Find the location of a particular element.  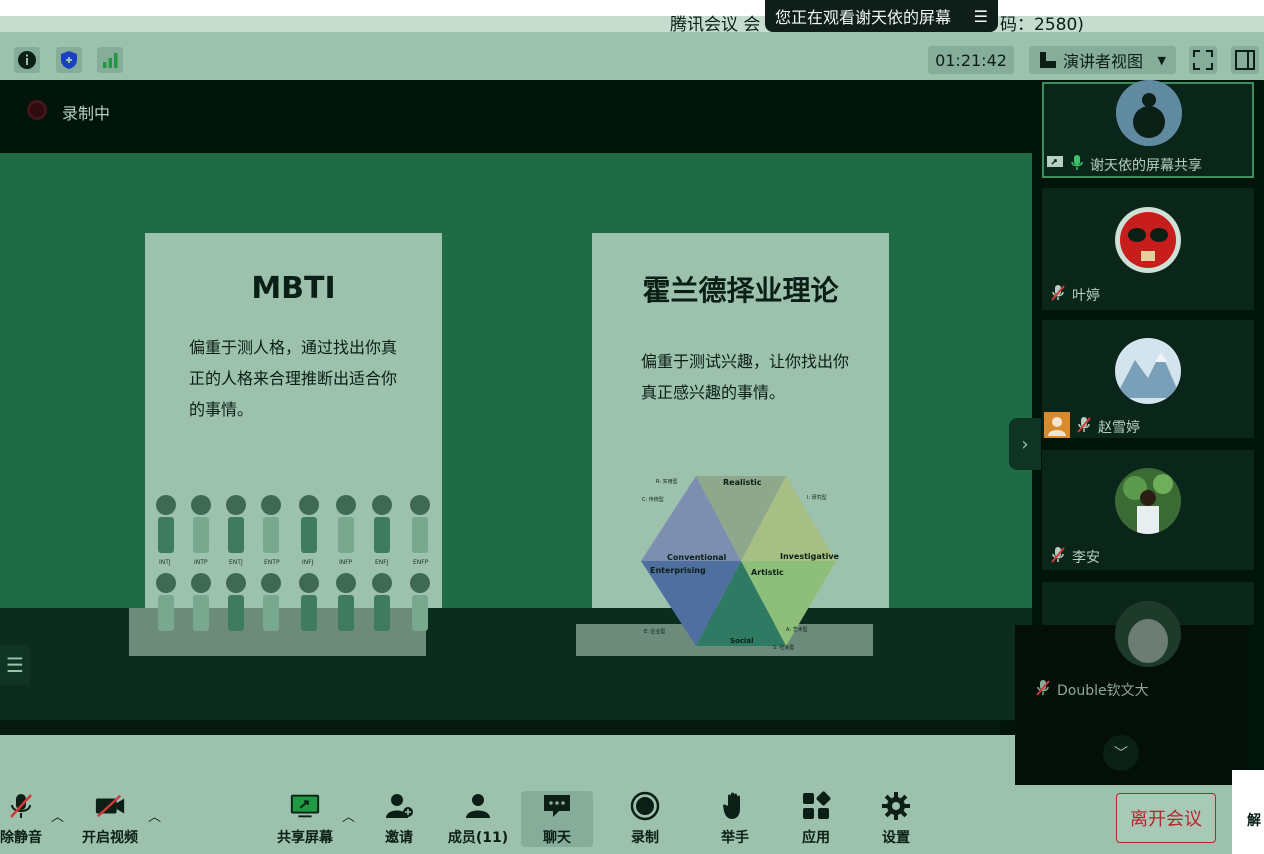

speaker-view-icon is located at coordinates (1048, 60).